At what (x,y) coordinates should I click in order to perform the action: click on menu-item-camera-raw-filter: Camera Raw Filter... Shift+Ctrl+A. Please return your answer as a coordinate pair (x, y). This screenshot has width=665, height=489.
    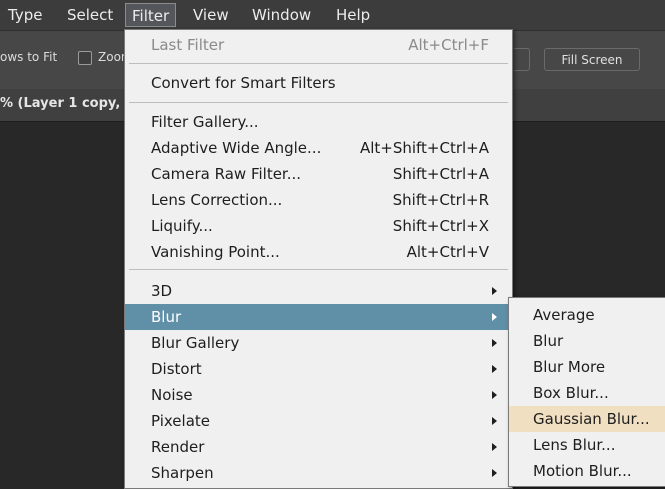
    Looking at the image, I should click on (318, 174).